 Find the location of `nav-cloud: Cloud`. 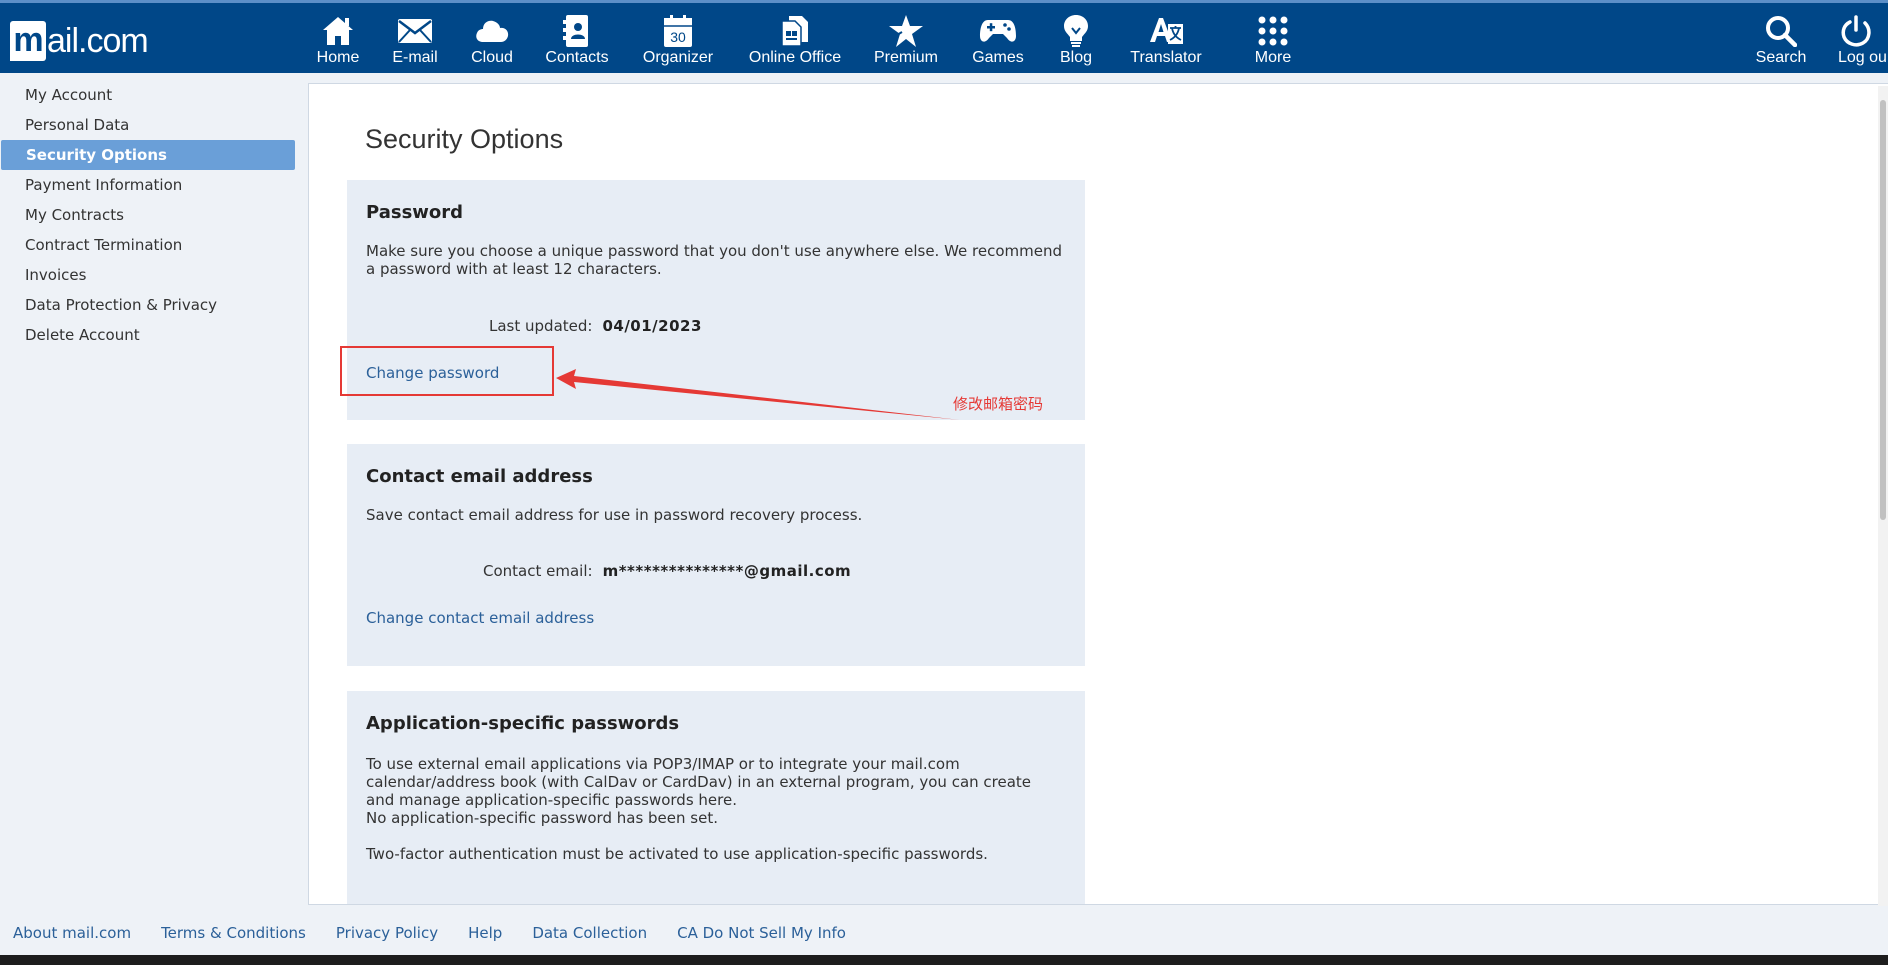

nav-cloud: Cloud is located at coordinates (492, 42).